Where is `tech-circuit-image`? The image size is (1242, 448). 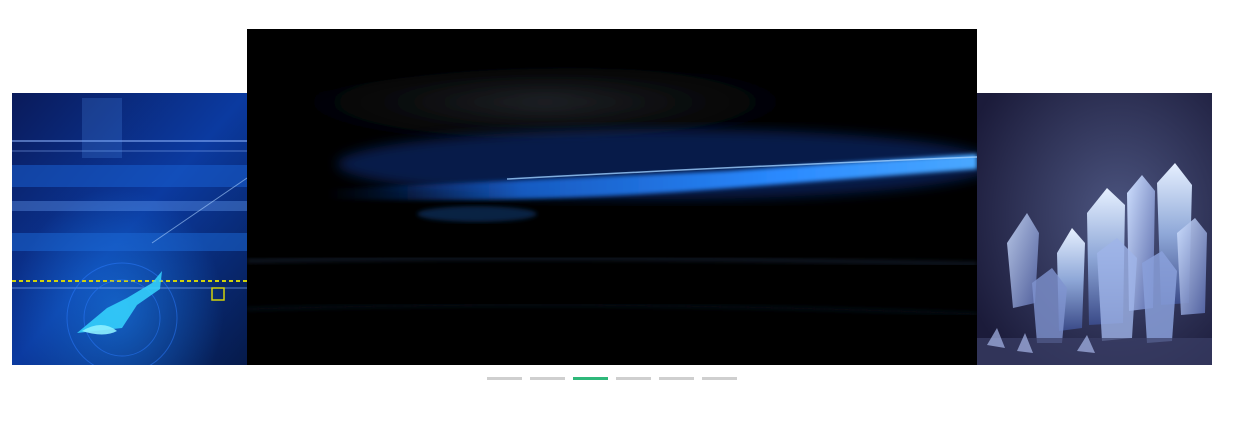 tech-circuit-image is located at coordinates (129, 229).